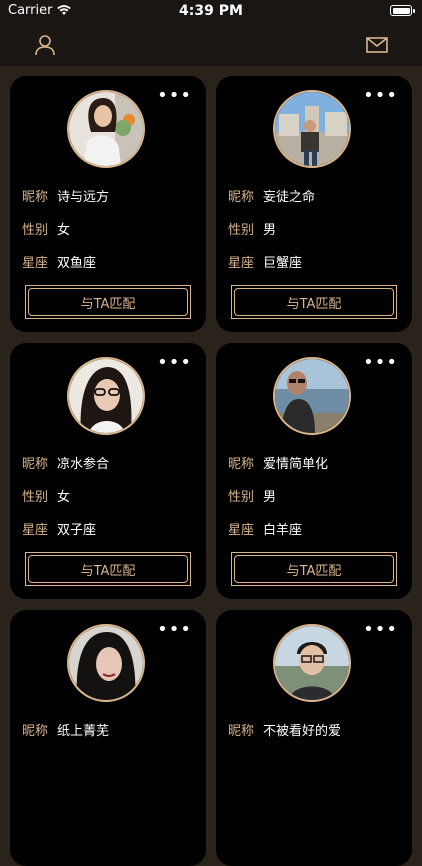 Image resolution: width=422 pixels, height=866 pixels. What do you see at coordinates (296, 464) in the screenshot?
I see `nickname-value: 爱情简单化` at bounding box center [296, 464].